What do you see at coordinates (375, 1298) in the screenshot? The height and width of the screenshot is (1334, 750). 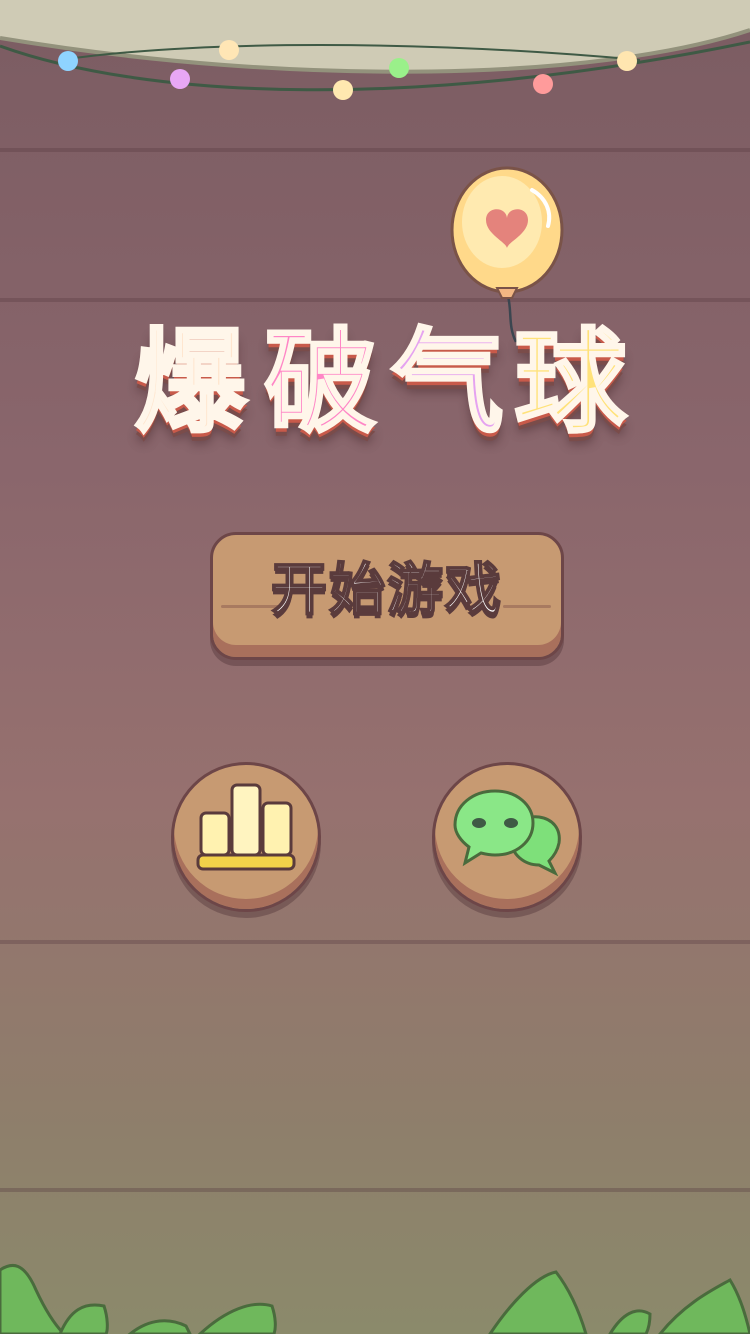 I see `grass` at bounding box center [375, 1298].